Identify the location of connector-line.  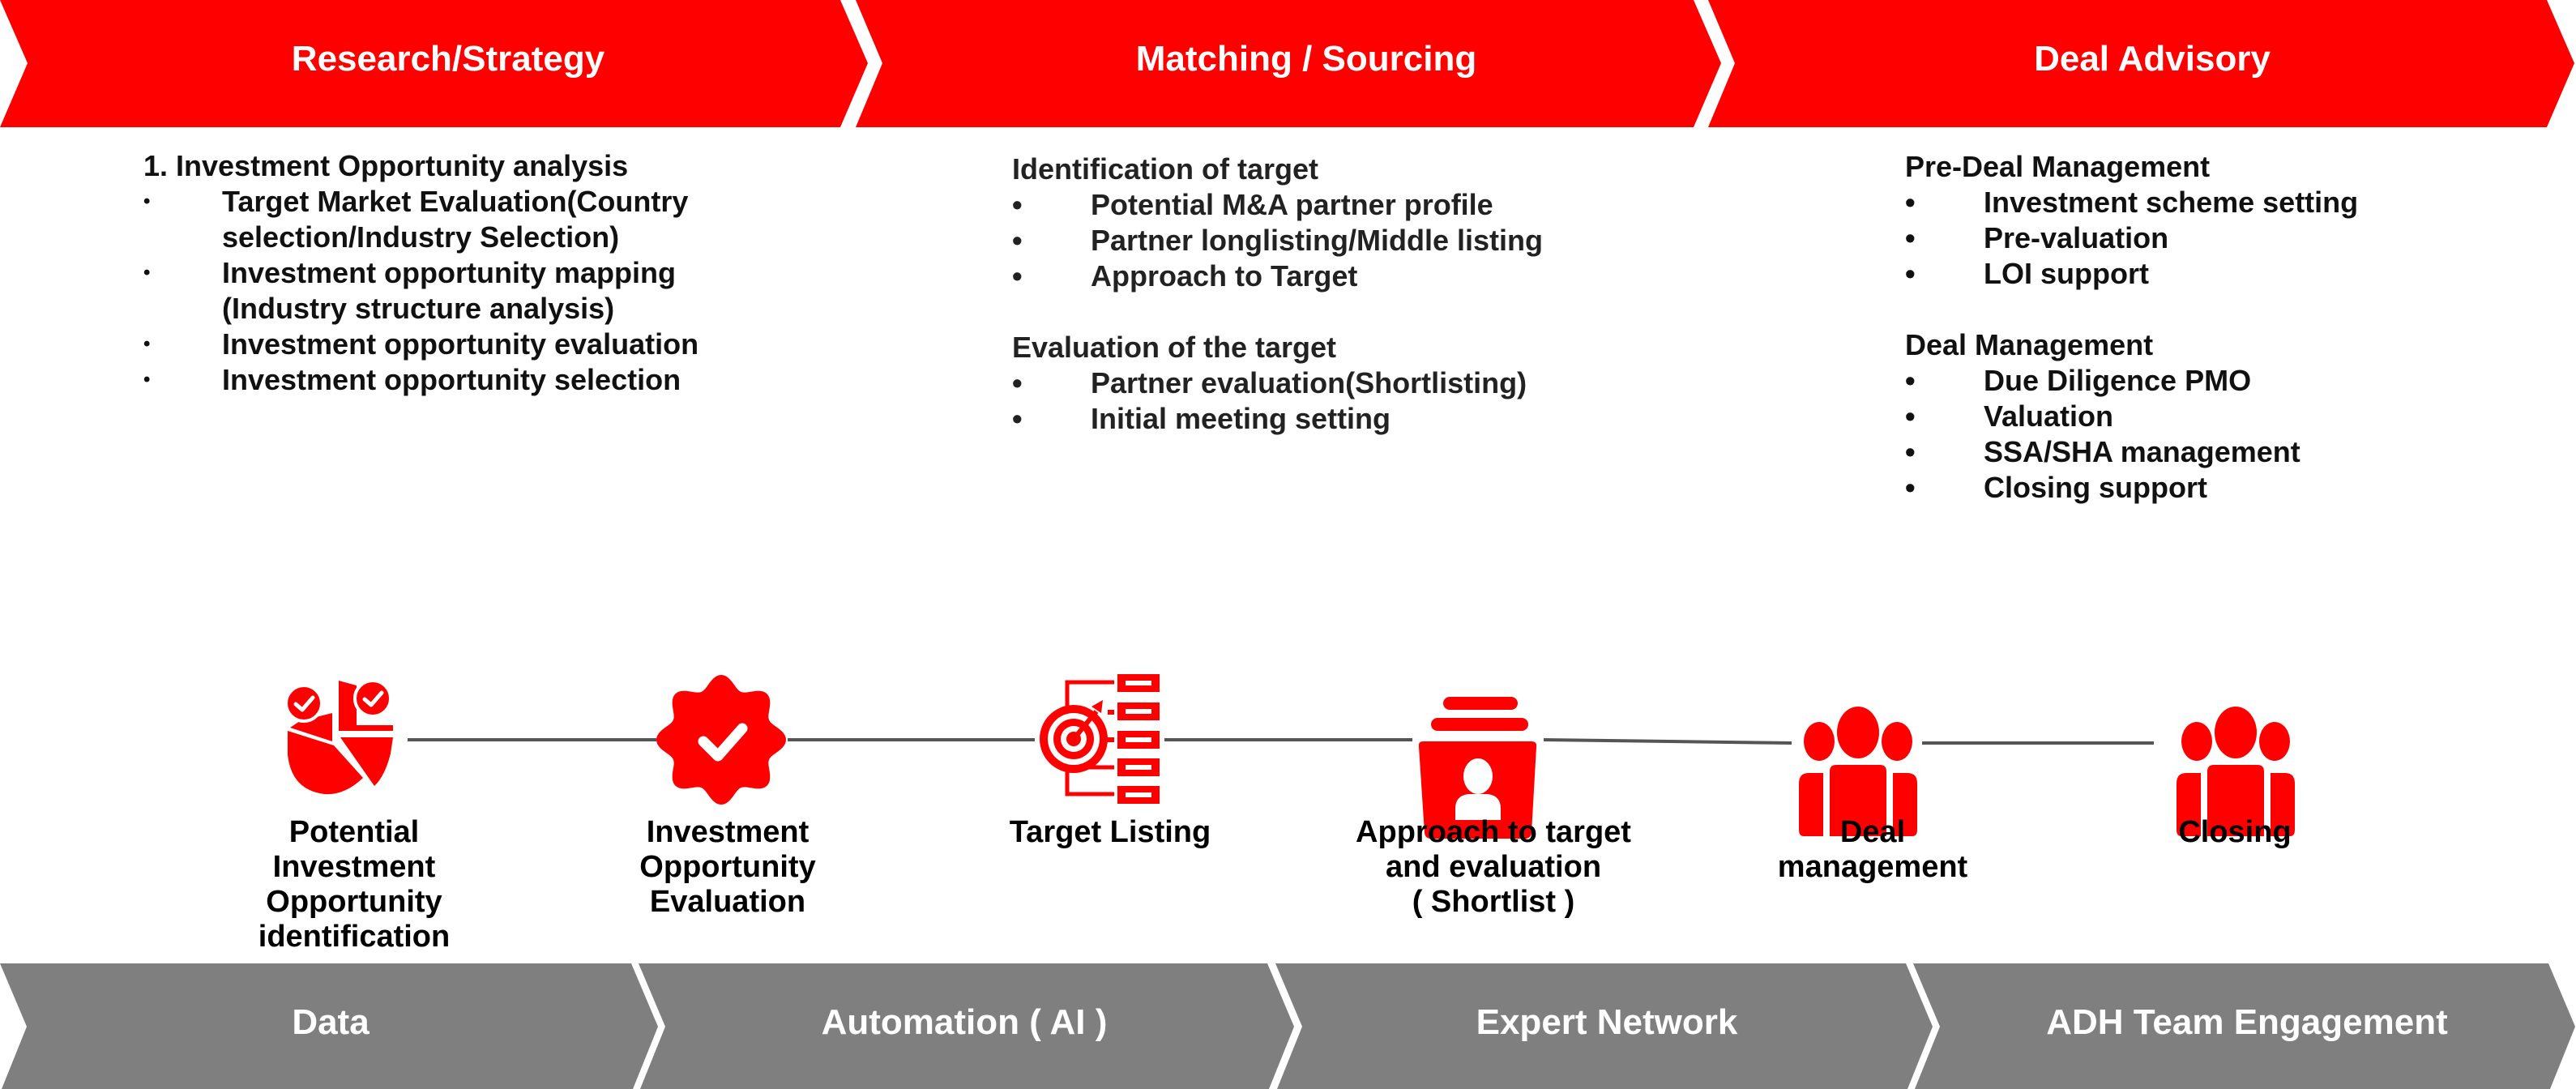
(1667, 741).